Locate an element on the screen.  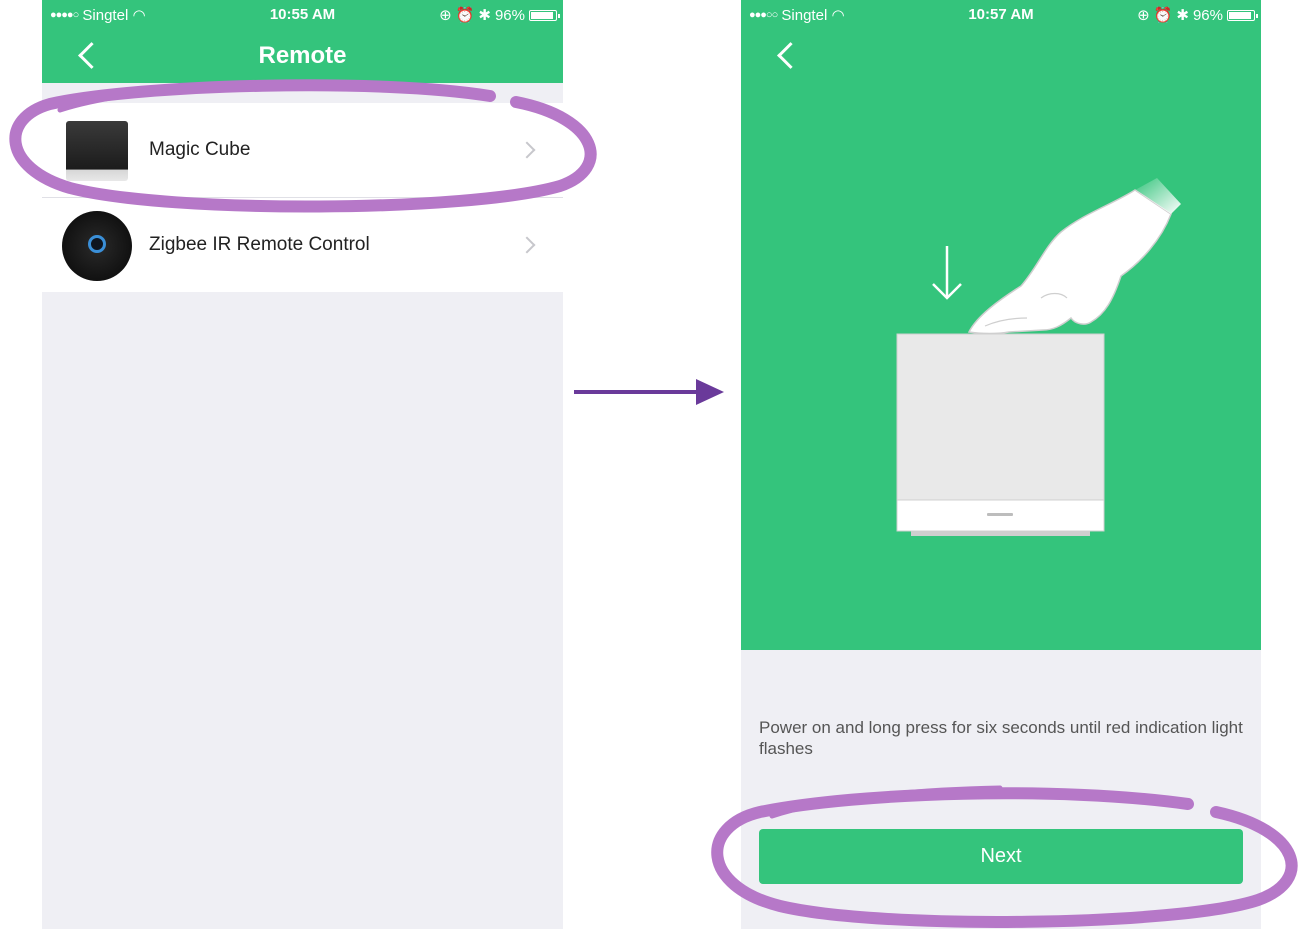
device-list: Magic Cube Zigbee IR Remote Control is located at coordinates (302, 197).